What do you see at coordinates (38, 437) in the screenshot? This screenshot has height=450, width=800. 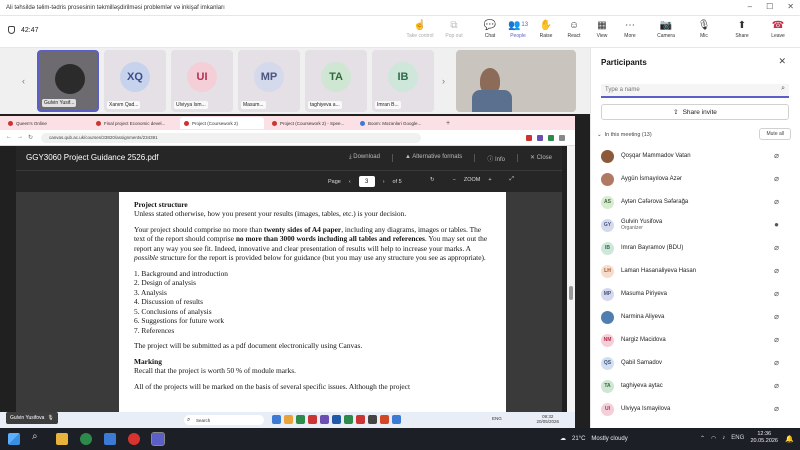 I see `search-icon: ⌕` at bounding box center [38, 437].